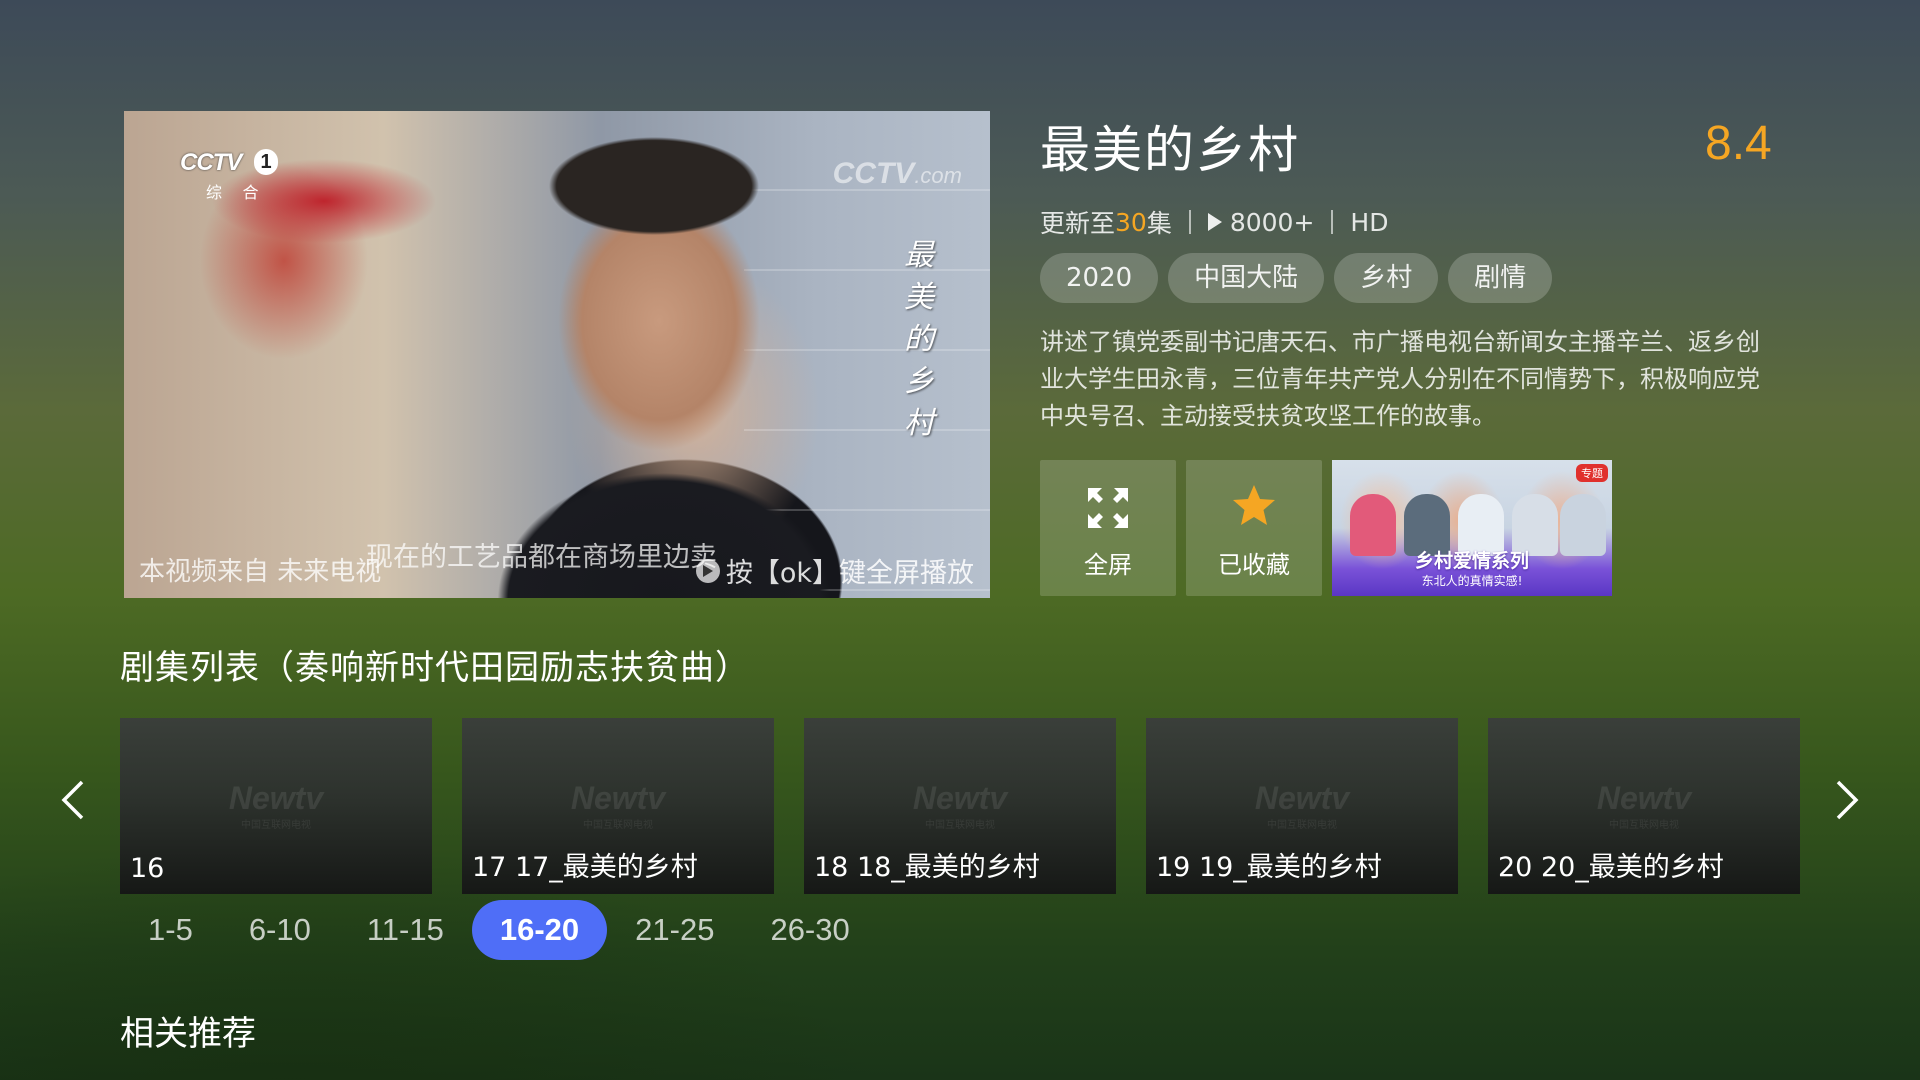 The height and width of the screenshot is (1080, 1920). What do you see at coordinates (1170, 150) in the screenshot?
I see `show-title: 最美的乡村` at bounding box center [1170, 150].